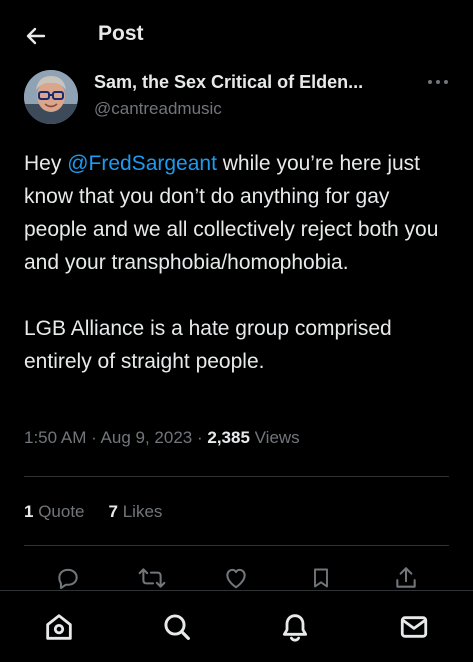  Describe the element at coordinates (147, 437) in the screenshot. I see `post-date: Aug 9, 2023` at that location.